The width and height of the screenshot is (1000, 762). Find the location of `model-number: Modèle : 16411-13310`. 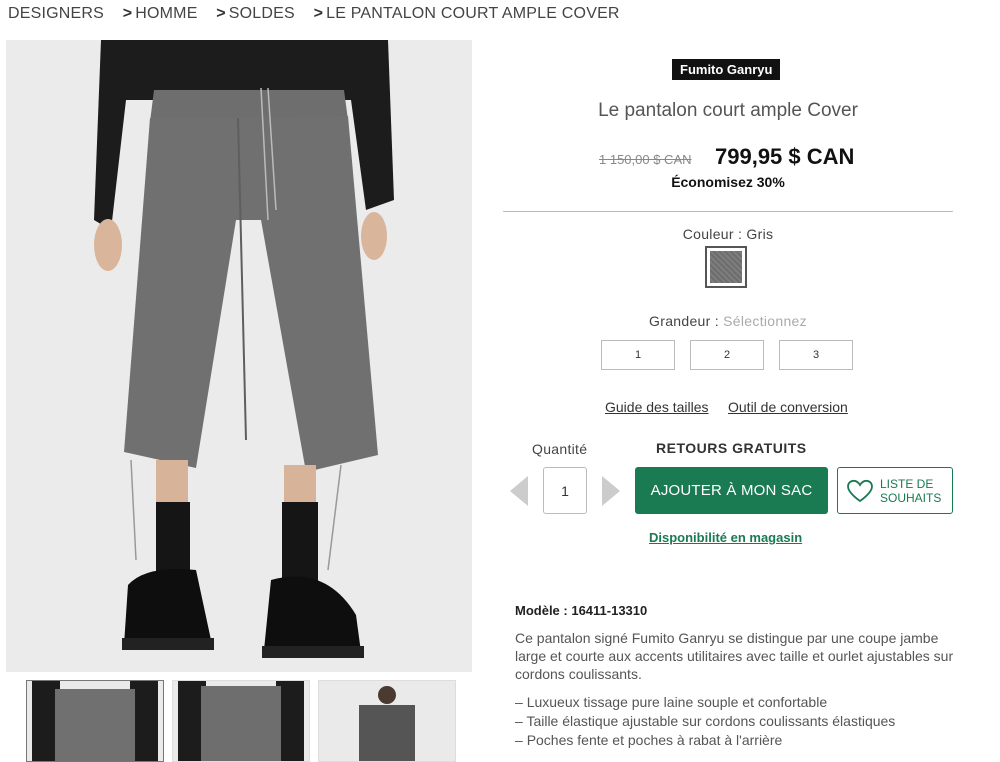

model-number: Modèle : 16411-13310 is located at coordinates (581, 610).